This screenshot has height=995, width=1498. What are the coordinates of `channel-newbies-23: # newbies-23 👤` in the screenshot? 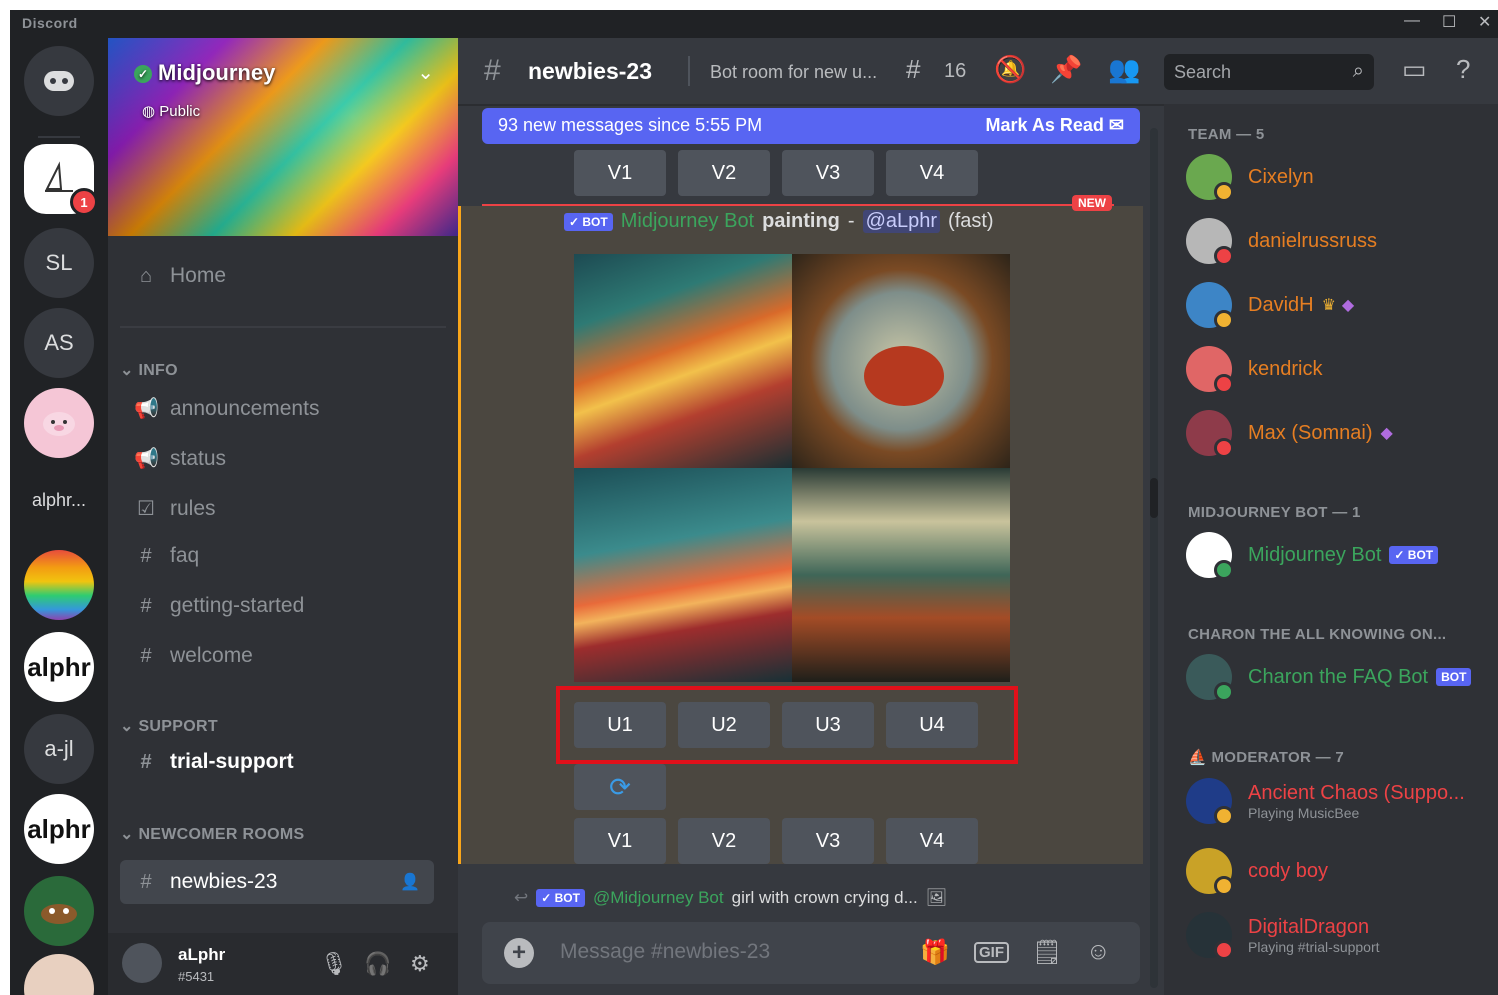 It's located at (277, 882).